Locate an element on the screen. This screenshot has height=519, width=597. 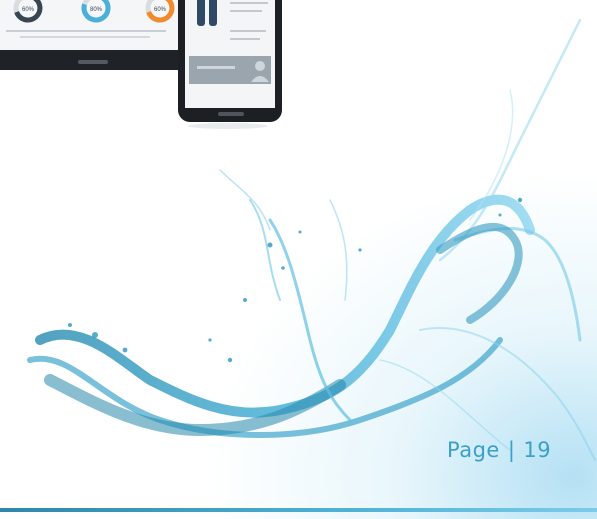
page-word: Page is located at coordinates (473, 450).